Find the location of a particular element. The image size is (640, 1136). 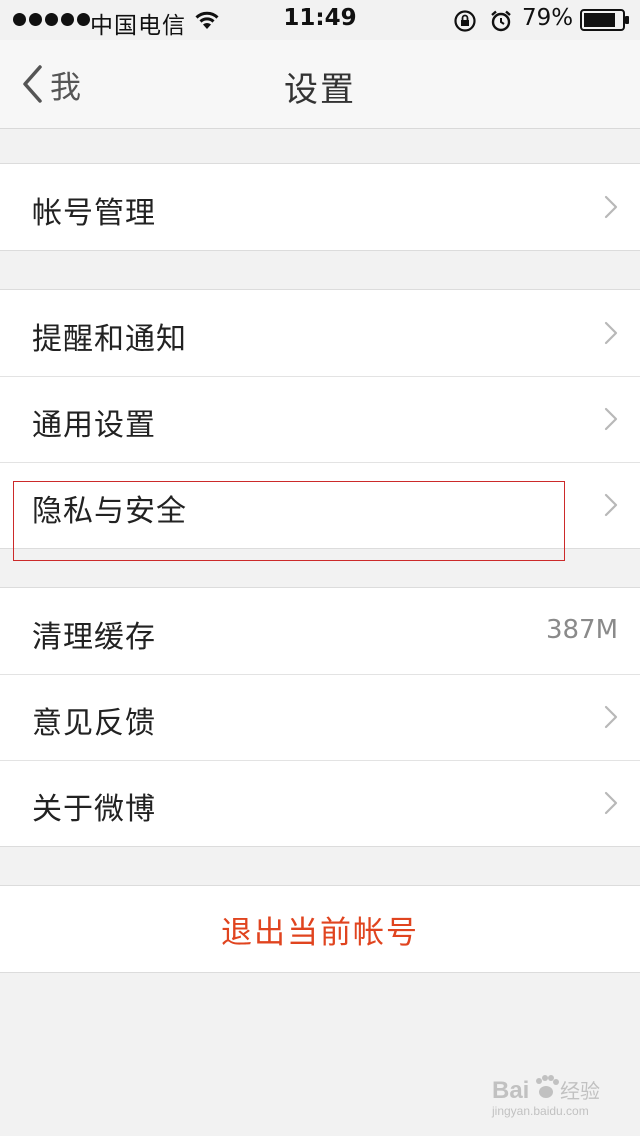

settings-item-privacy-security: 隐私与安全 is located at coordinates (320, 505).